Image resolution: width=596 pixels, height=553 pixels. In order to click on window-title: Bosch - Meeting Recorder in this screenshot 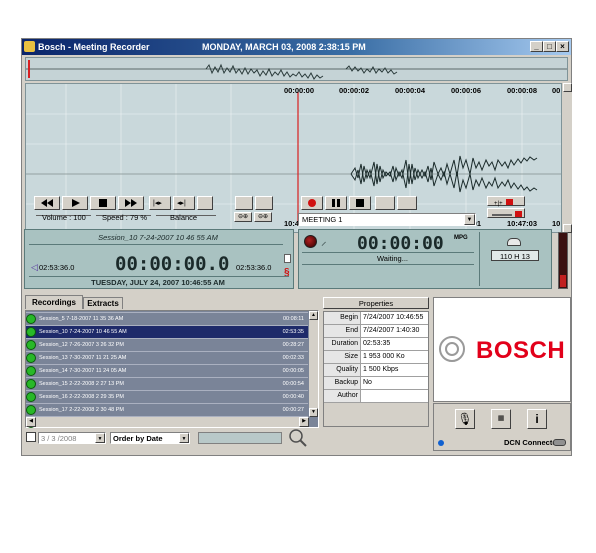, I will do `click(94, 47)`.